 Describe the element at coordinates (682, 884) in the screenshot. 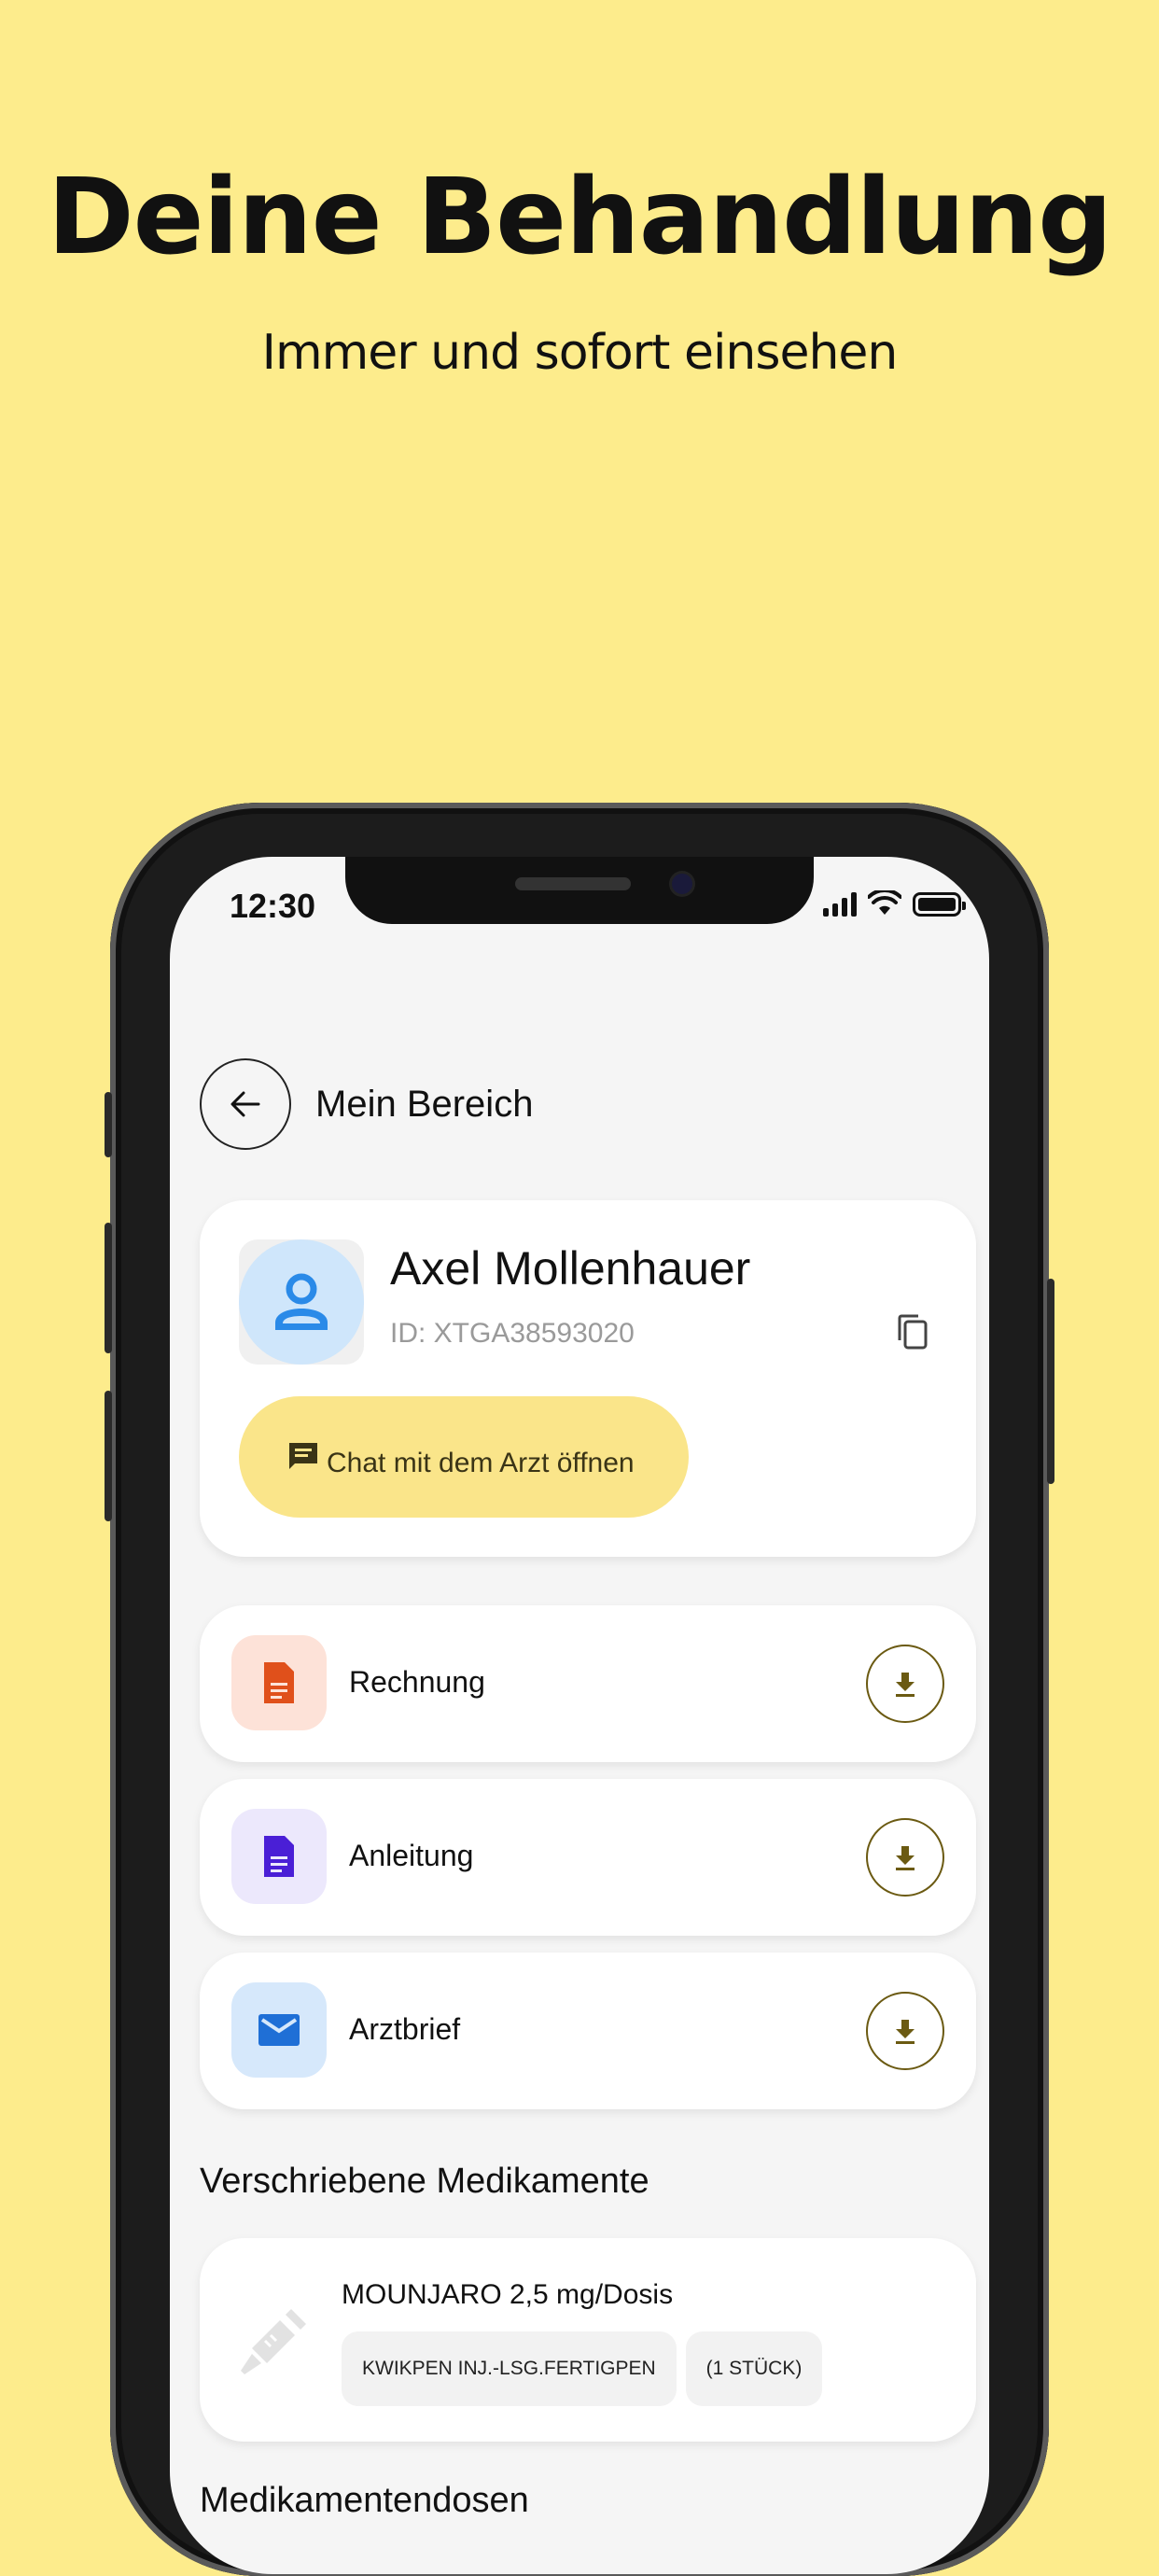

I see `front-camera` at that location.